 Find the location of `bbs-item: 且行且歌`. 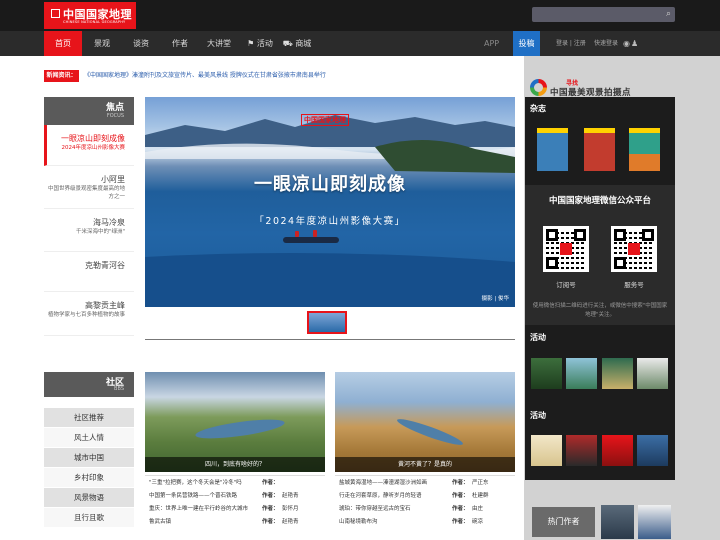

bbs-item: 且行且歌 is located at coordinates (89, 517).